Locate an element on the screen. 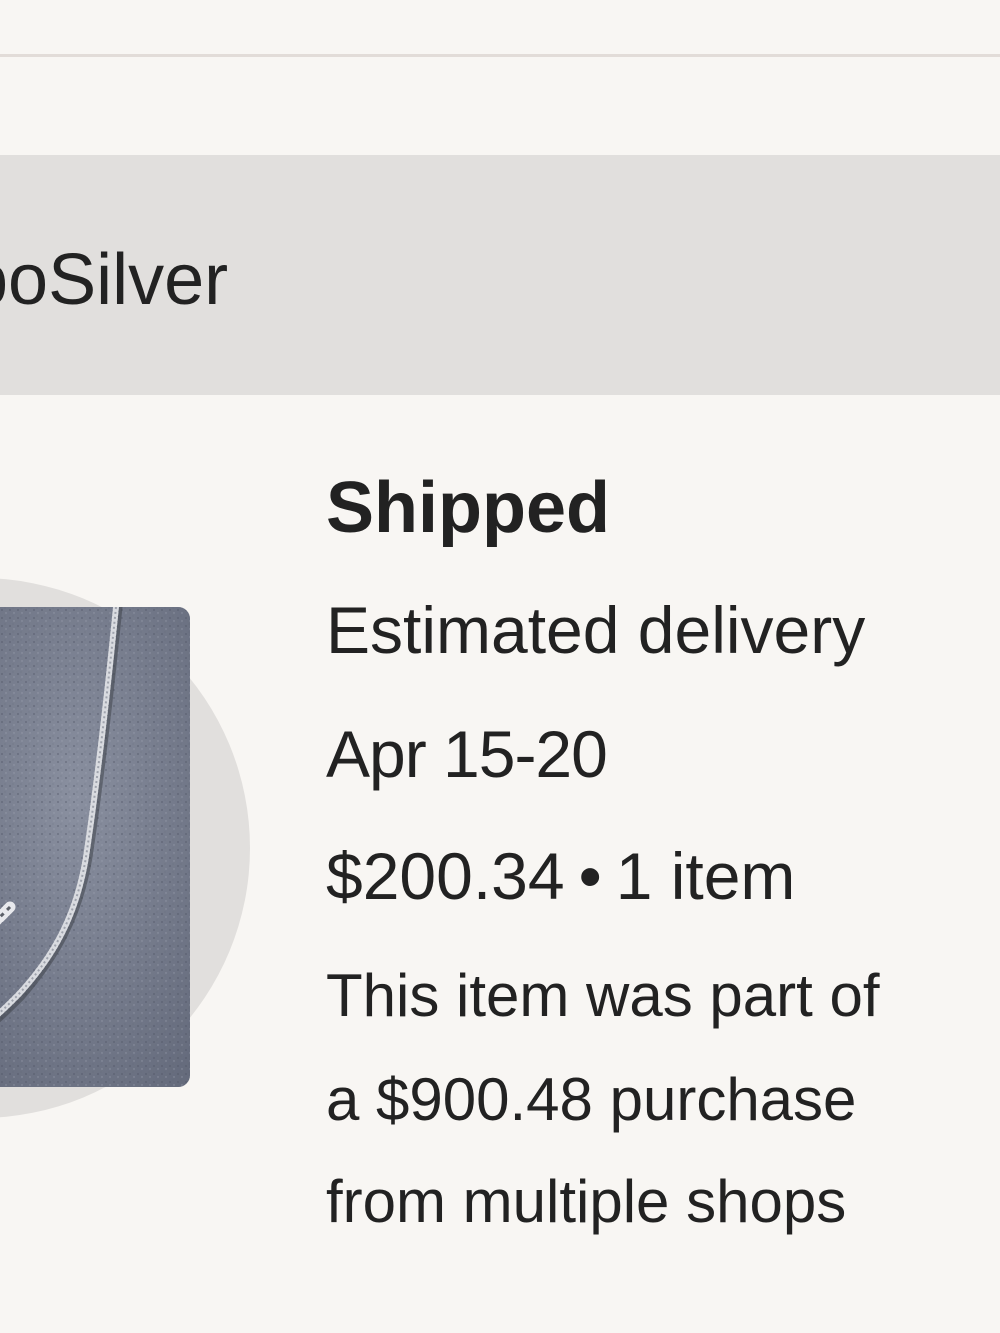 The width and height of the screenshot is (1000, 1333). delivery-dates: Apr 15-20 is located at coordinates (467, 754).